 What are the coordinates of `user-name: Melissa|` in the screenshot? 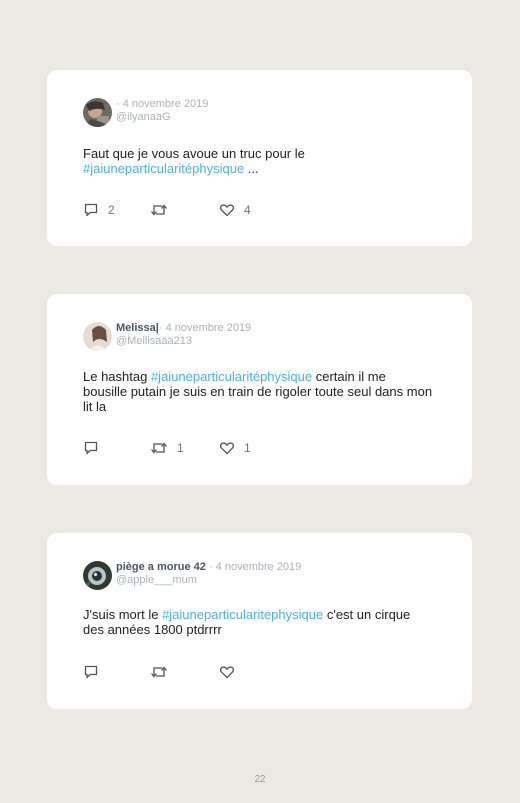 It's located at (137, 328).